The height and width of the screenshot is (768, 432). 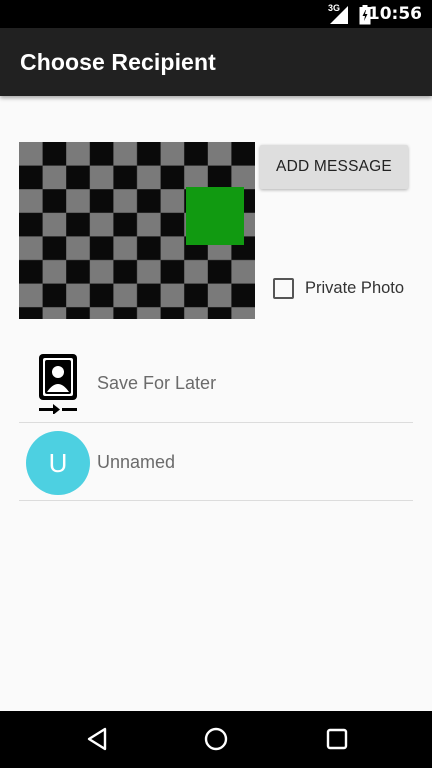 What do you see at coordinates (339, 17) in the screenshot?
I see `signal-icon` at bounding box center [339, 17].